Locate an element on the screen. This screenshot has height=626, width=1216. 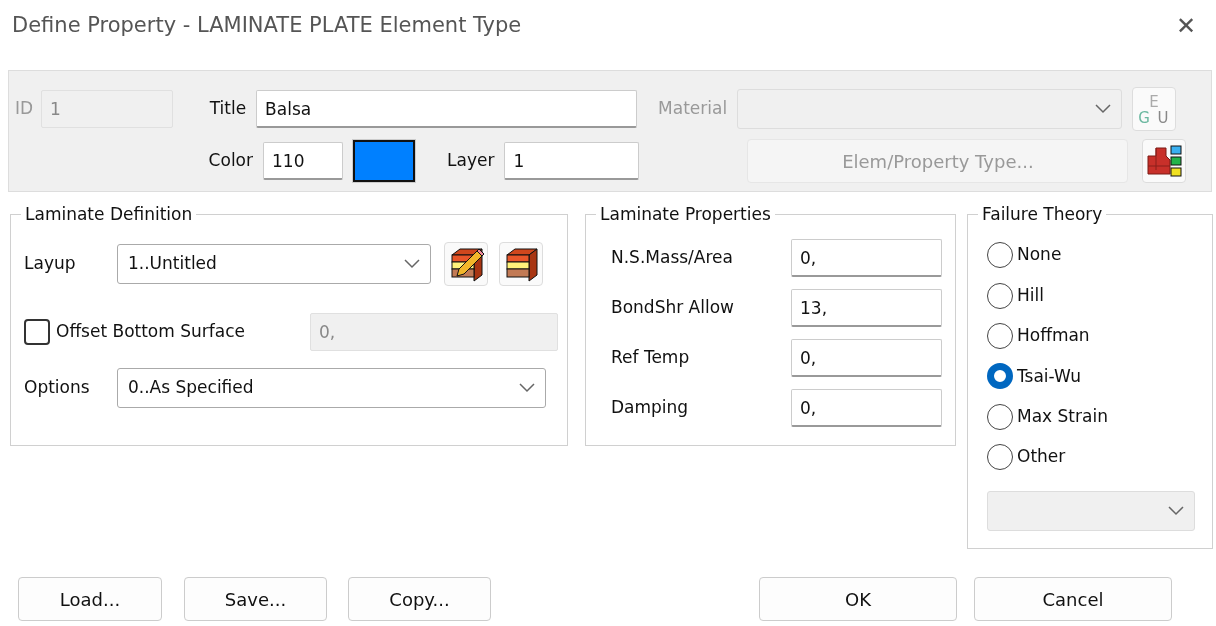
id-label: ID is located at coordinates (24, 109).